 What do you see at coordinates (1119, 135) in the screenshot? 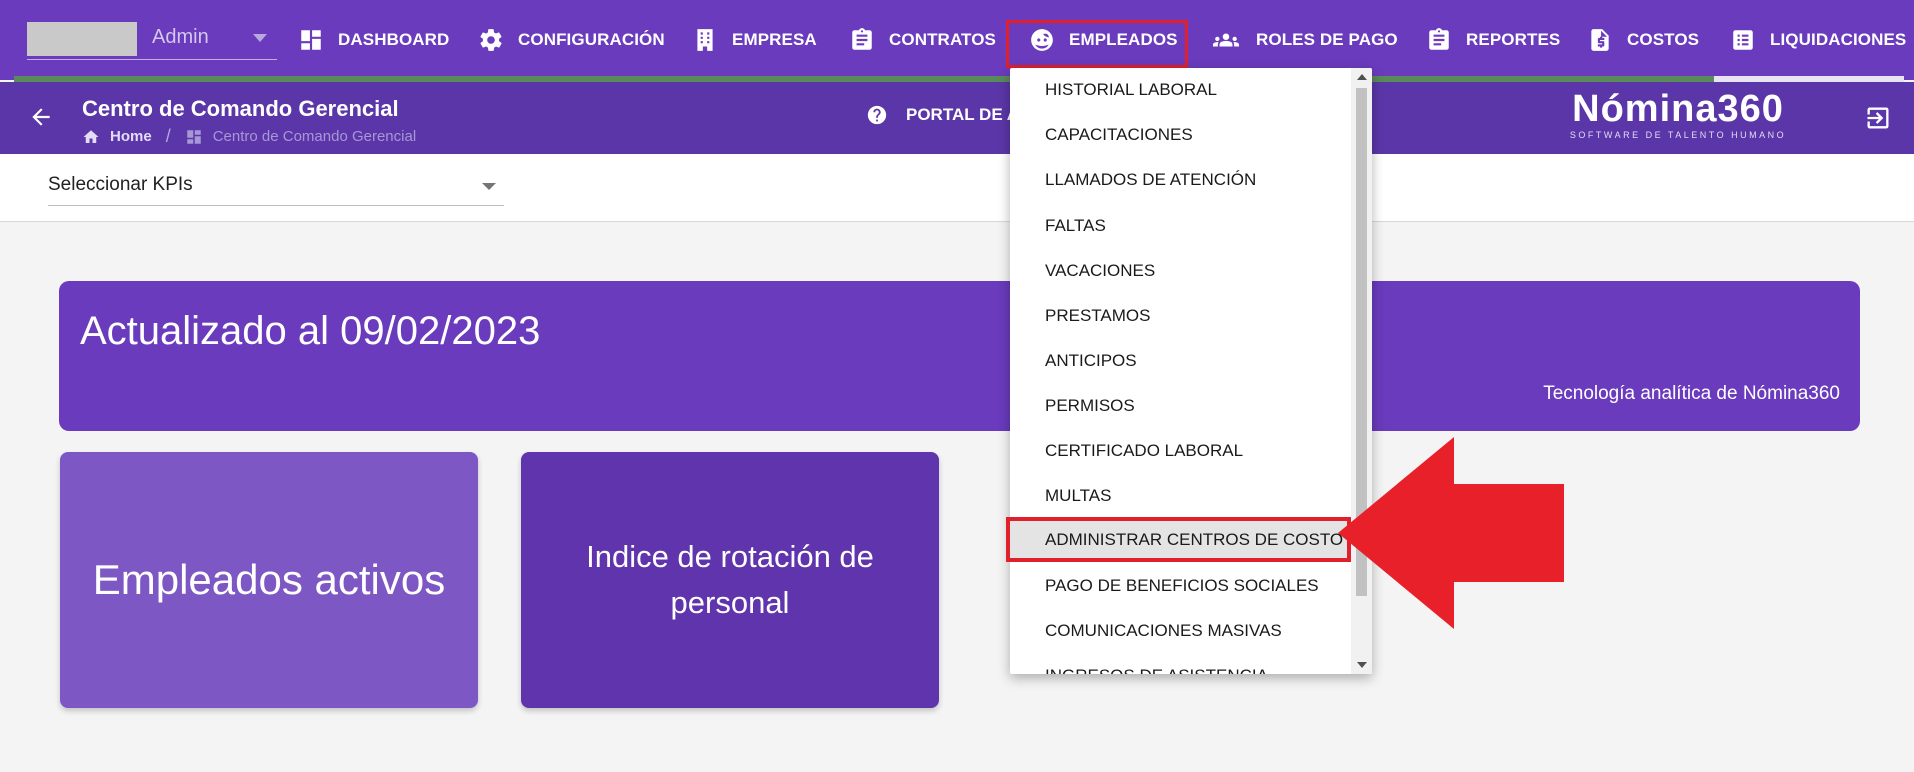
I see `menu-item-capacitaciones: CAPACITACIONES` at bounding box center [1119, 135].